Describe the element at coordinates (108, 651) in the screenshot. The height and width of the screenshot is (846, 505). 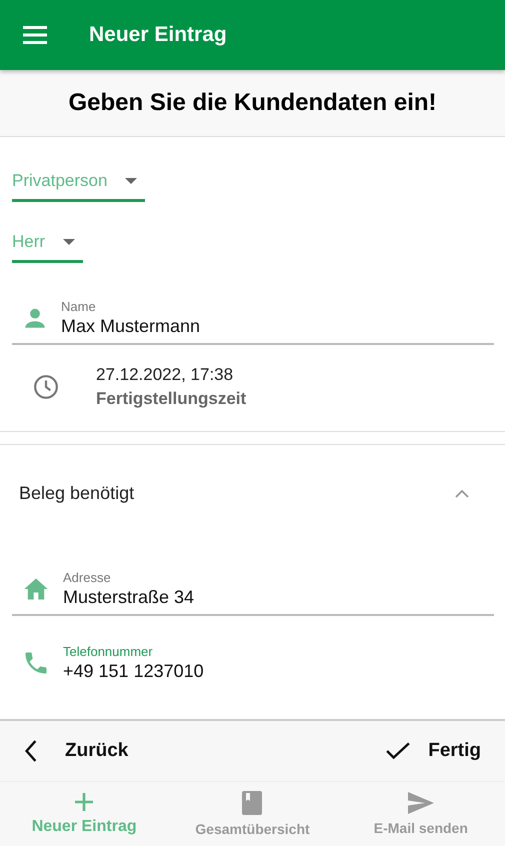
I see `field-label: Telefonnummer` at that location.